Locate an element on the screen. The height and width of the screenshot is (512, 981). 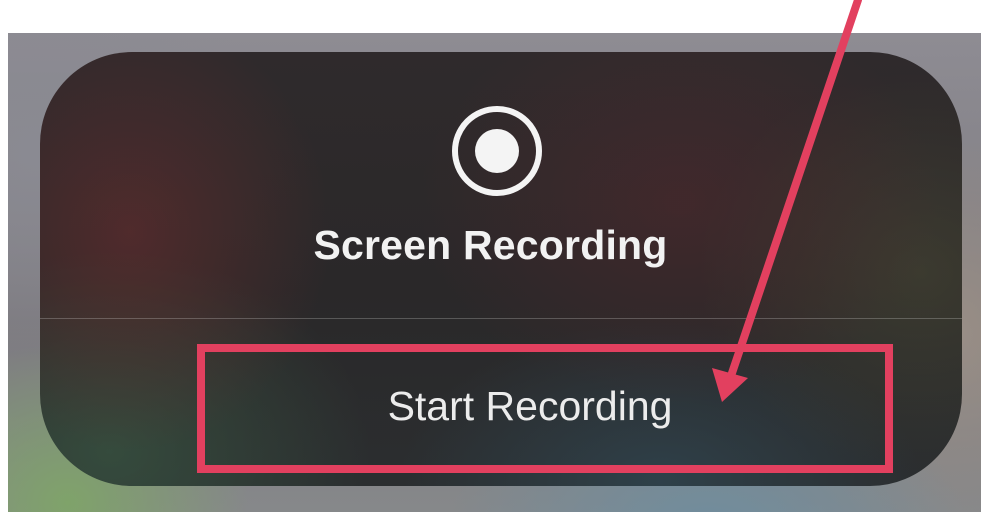
panel-divider is located at coordinates (501, 318).